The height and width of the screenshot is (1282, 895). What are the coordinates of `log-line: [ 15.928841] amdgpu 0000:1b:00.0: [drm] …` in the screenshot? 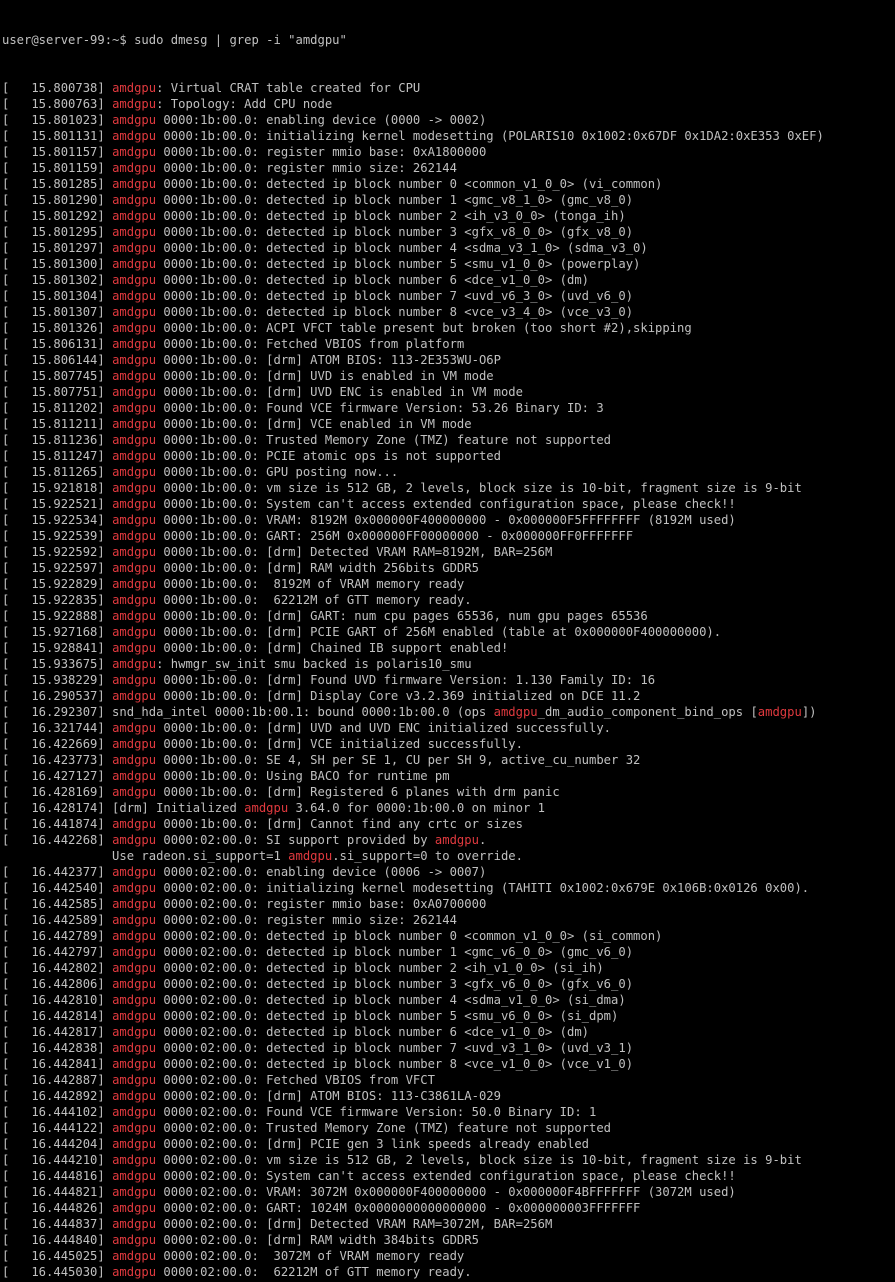 It's located at (255, 648).